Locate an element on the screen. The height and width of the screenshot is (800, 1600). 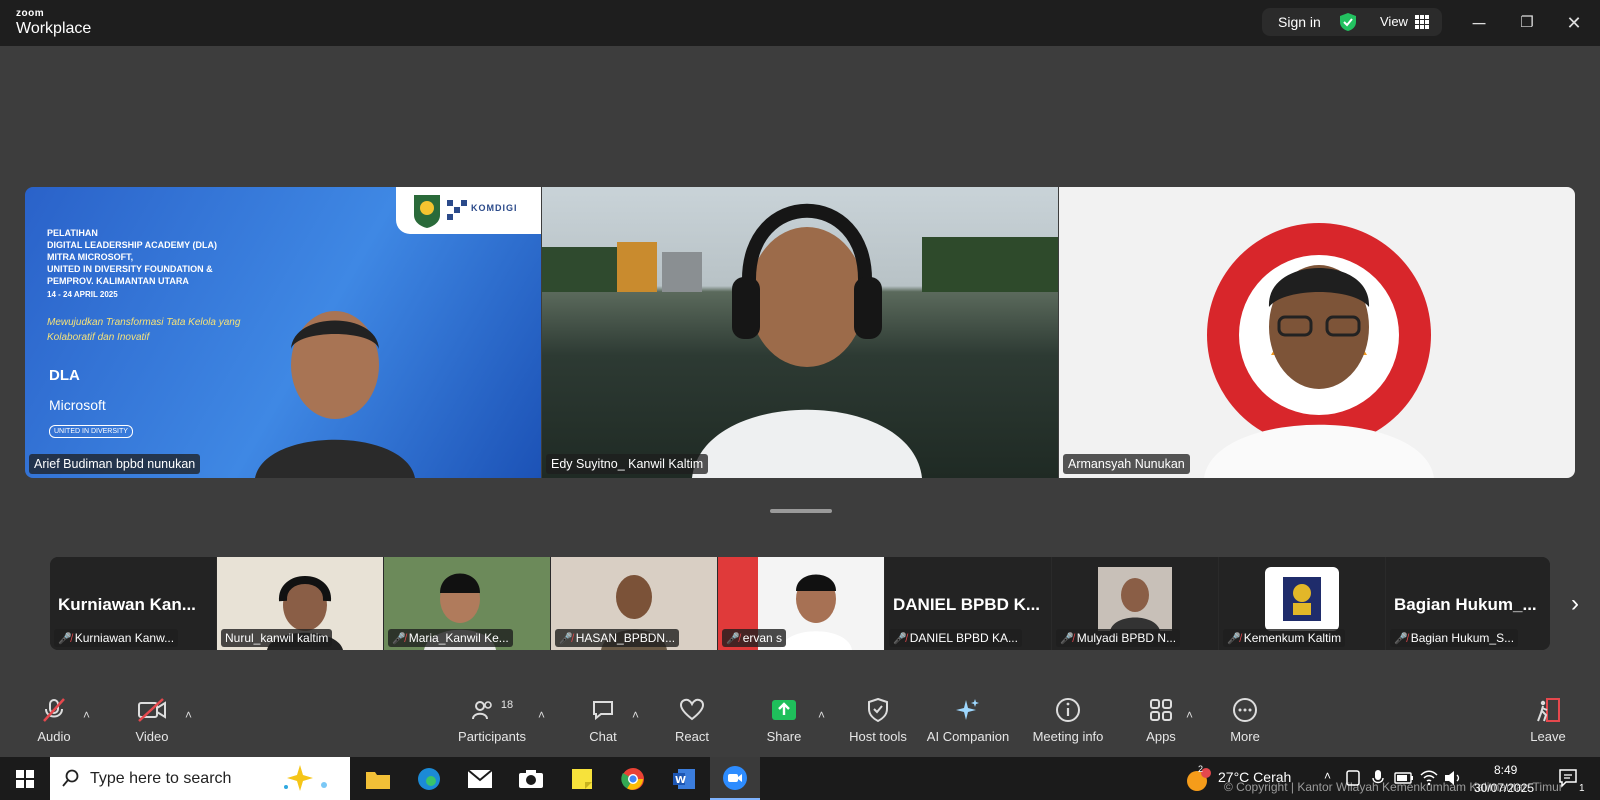
chrome-icon is located at coordinates (632, 778).